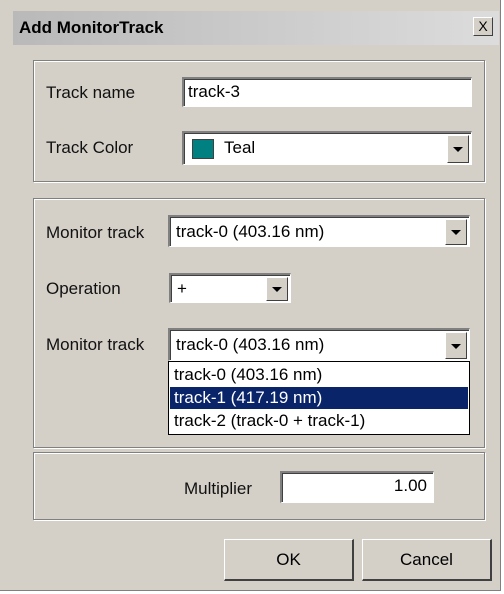 This screenshot has height=594, width=504. I want to click on close-button: X, so click(483, 26).